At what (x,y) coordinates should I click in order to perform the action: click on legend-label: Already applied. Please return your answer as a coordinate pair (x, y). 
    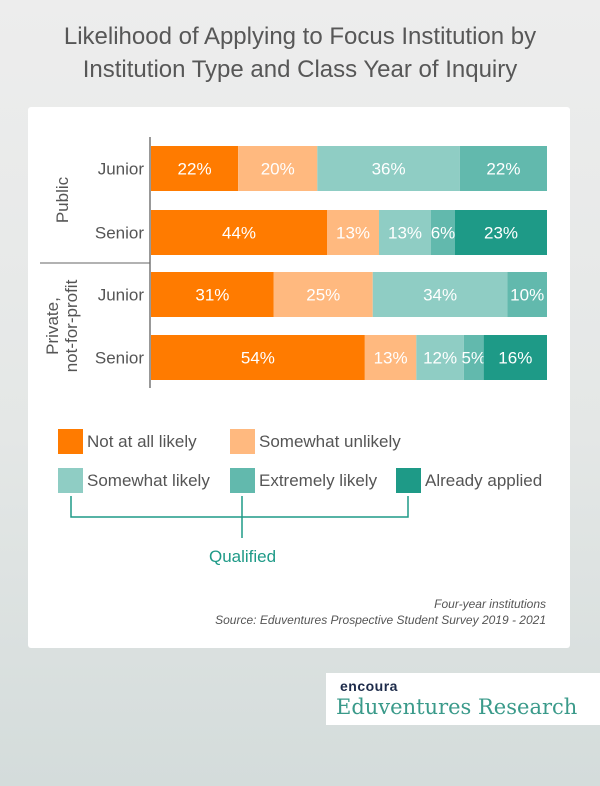
    Looking at the image, I should click on (484, 480).